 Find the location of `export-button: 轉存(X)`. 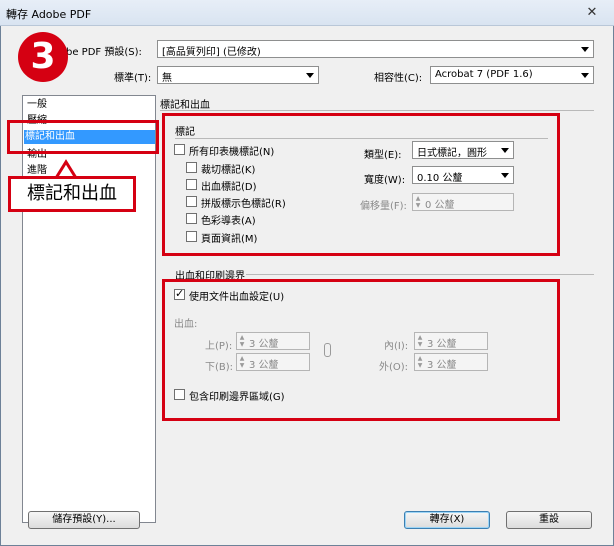

export-button: 轉存(X) is located at coordinates (447, 520).